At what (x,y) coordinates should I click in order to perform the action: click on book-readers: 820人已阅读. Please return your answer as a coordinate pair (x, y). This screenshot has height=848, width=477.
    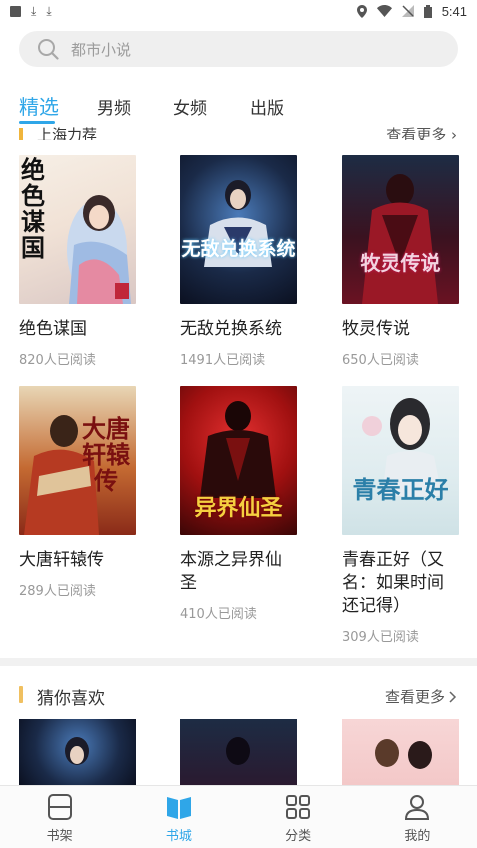
    Looking at the image, I should click on (57, 360).